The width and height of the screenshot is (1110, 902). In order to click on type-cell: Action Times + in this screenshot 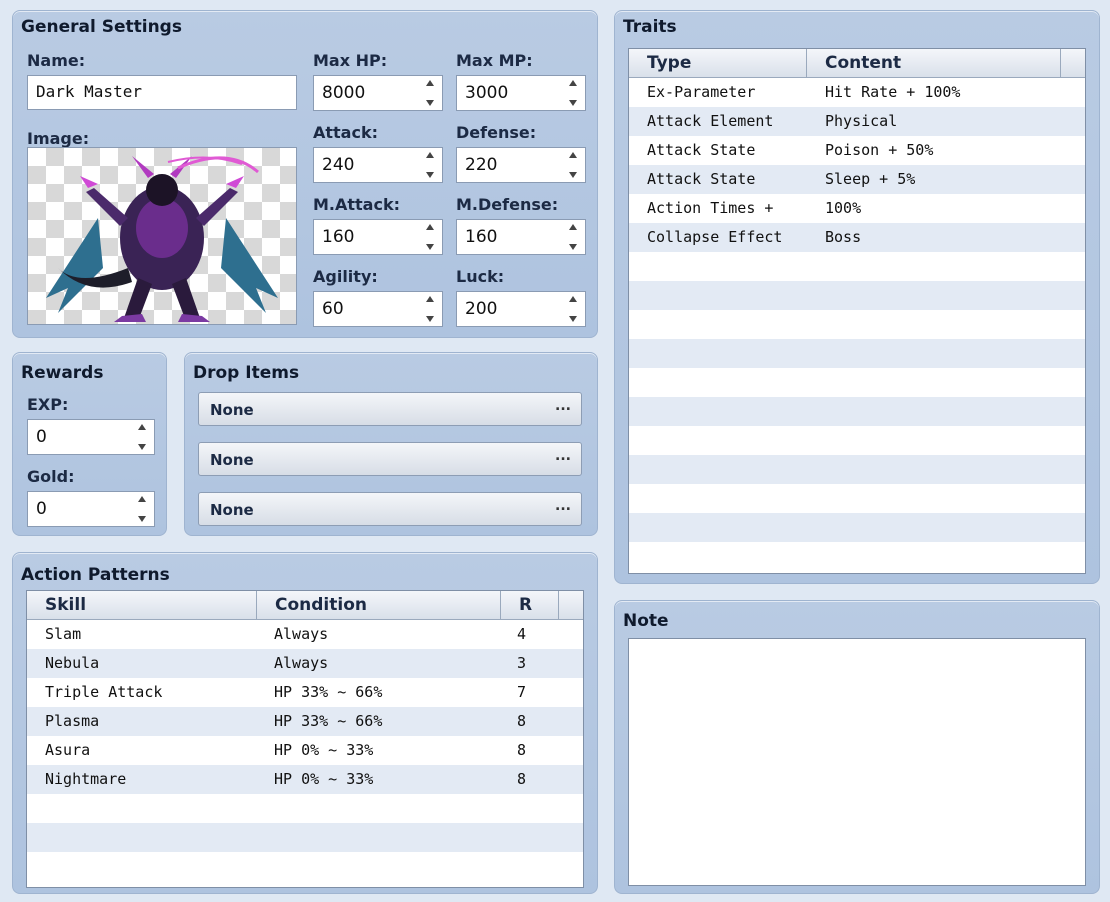, I will do `click(710, 208)`.